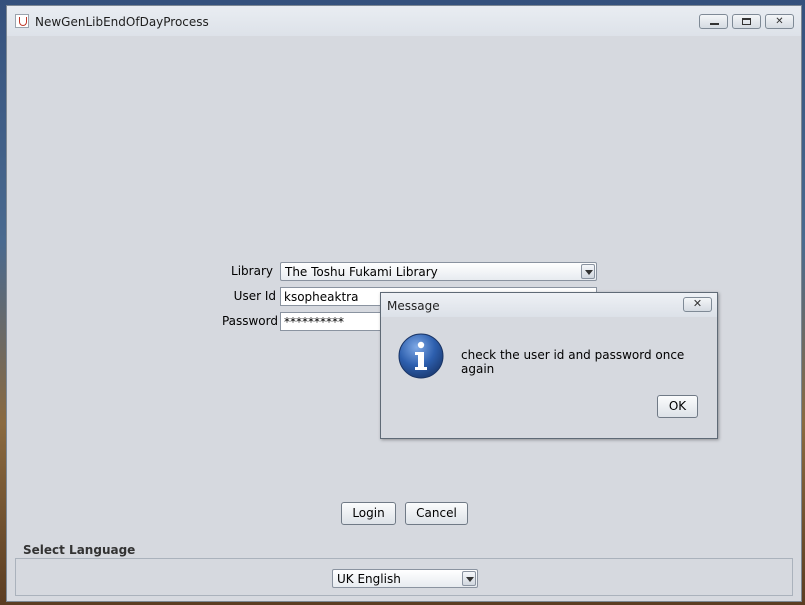 The image size is (805, 605). What do you see at coordinates (421, 356) in the screenshot?
I see `info-icon` at bounding box center [421, 356].